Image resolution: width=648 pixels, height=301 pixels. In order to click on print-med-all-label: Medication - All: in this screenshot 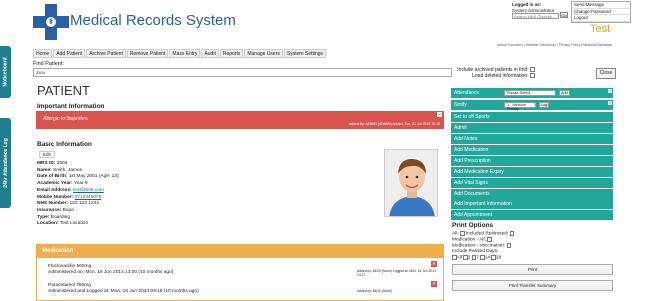, I will do `click(469, 240)`.